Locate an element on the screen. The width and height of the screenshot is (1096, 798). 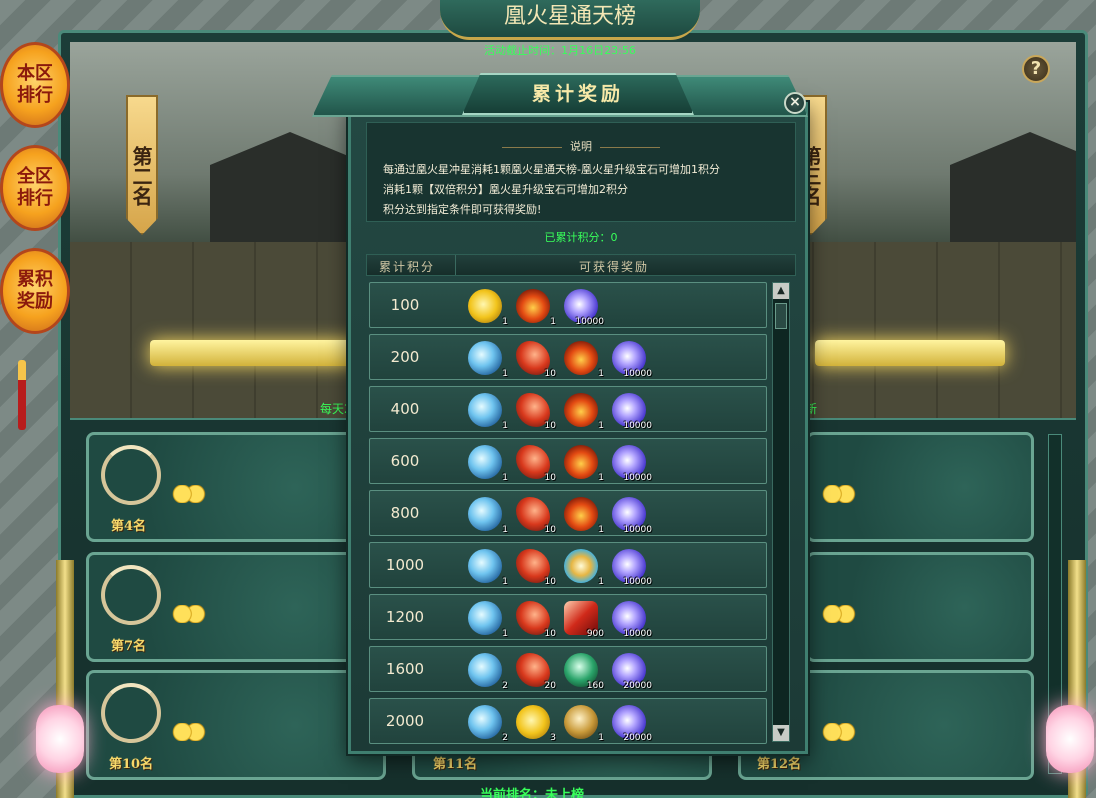
reward-row: 2000 2 3 1 20000 is located at coordinates (568, 721).